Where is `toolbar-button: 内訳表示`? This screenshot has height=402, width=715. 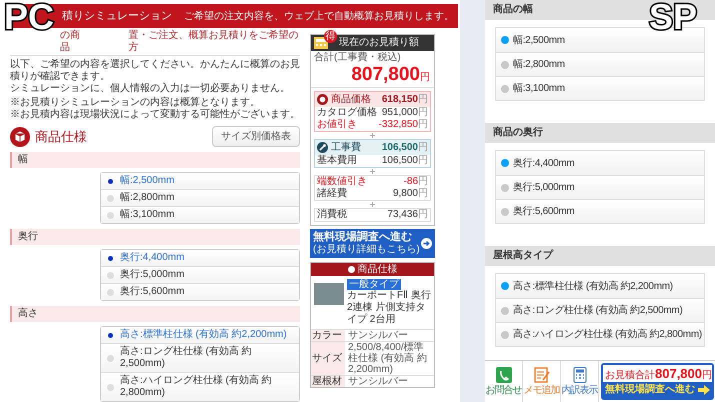 toolbar-button: 内訳表示 is located at coordinates (580, 381).